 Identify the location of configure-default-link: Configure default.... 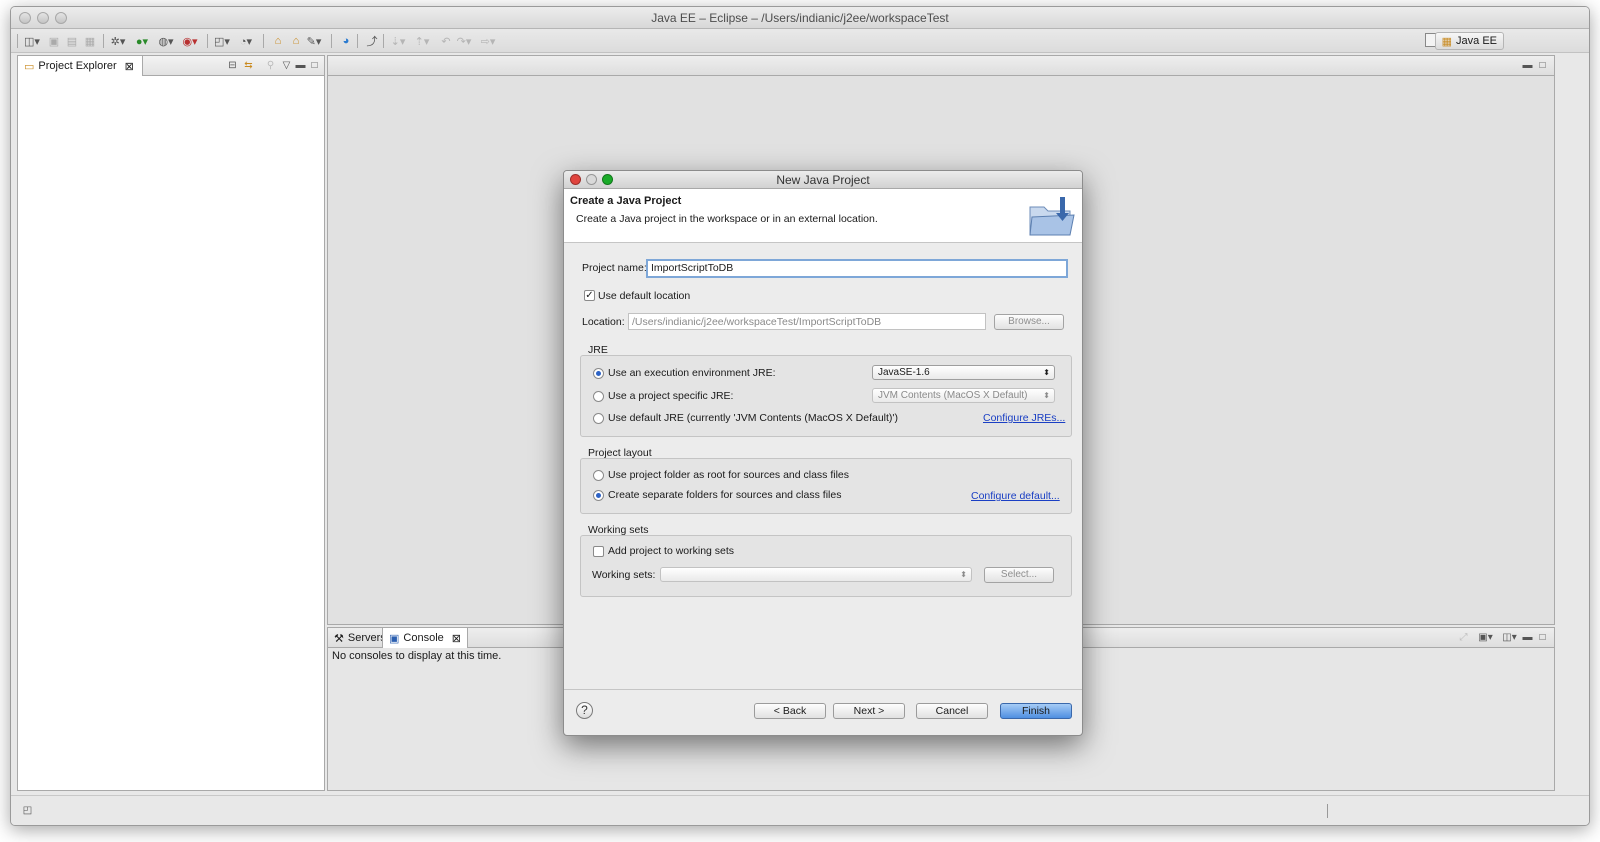
(1015, 496).